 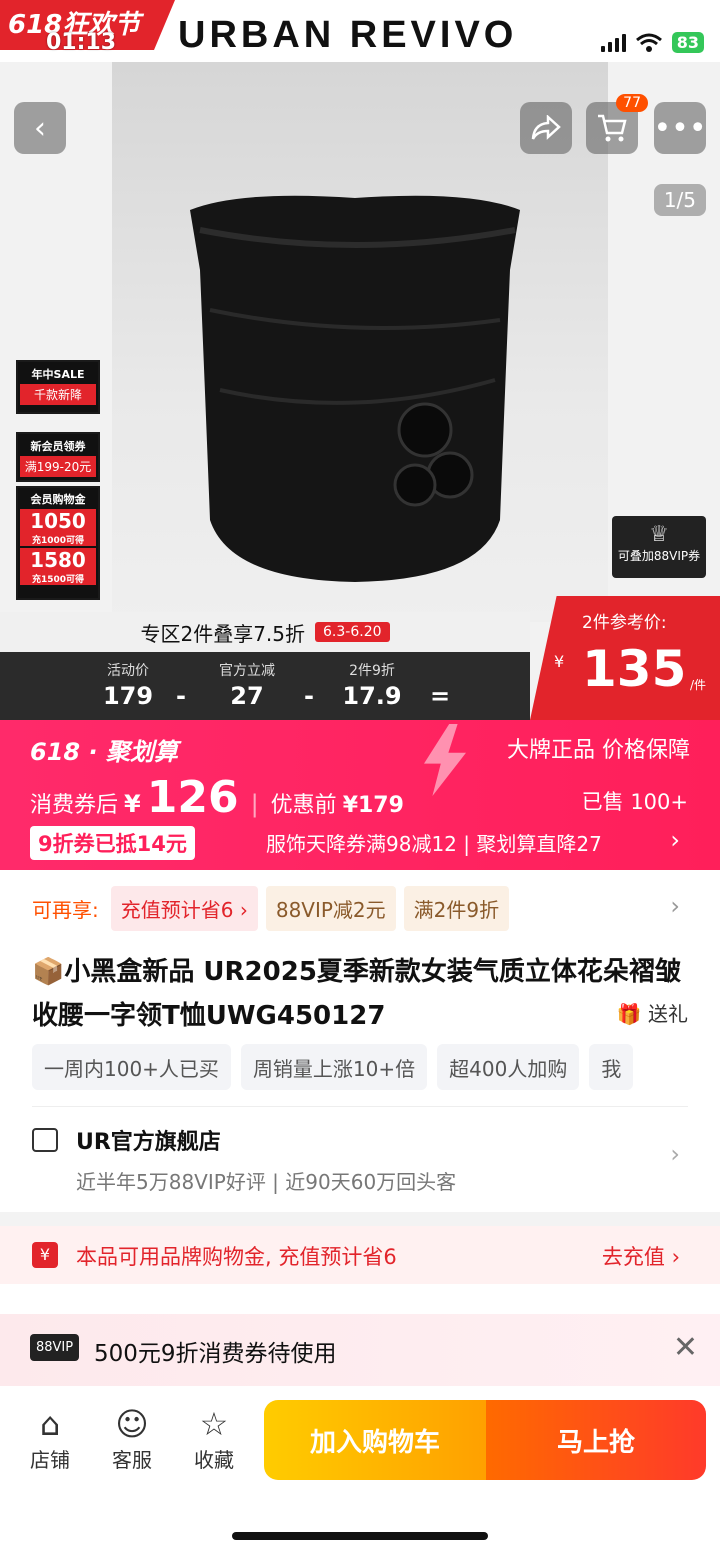 I want to click on more-promotions: 可再享: 充值预计省6 › 88VIP减2元 满2件9折, so click(x=360, y=908).